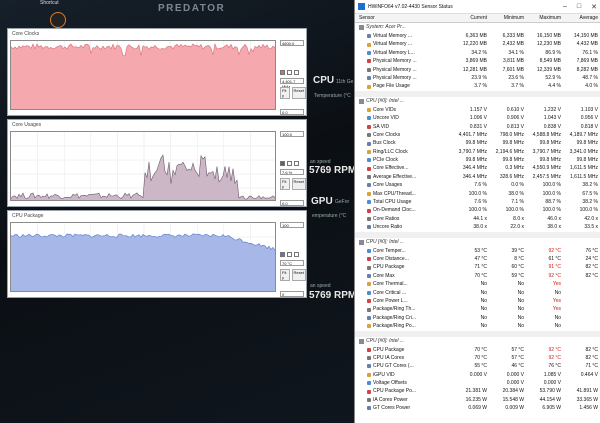  I want to click on sensor-row: iGPU VID 0.000 V 0.000 V 1.085 V 0.464 V, so click(477, 375).